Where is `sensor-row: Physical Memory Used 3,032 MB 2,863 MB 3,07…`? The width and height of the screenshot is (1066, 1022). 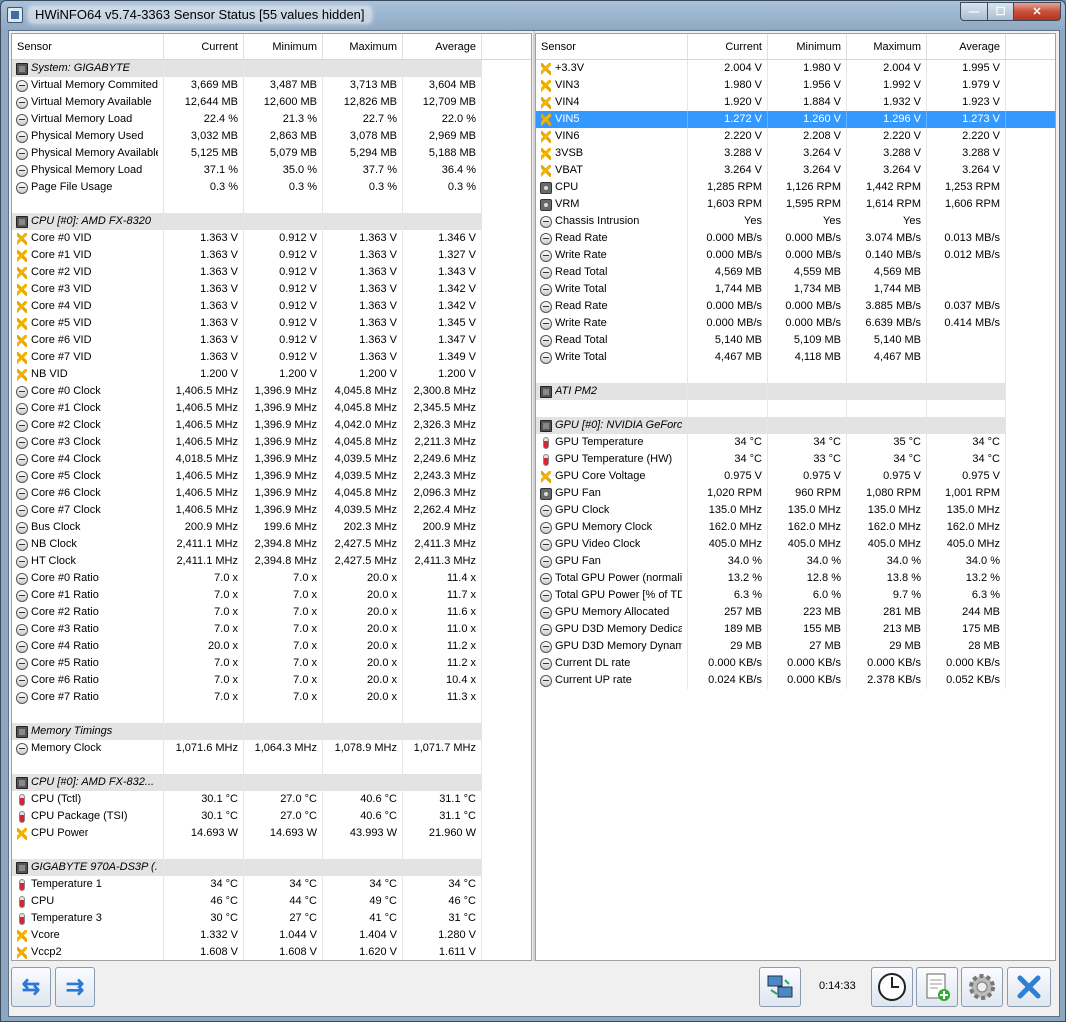 sensor-row: Physical Memory Used 3,032 MB 2,863 MB 3,07… is located at coordinates (271, 136).